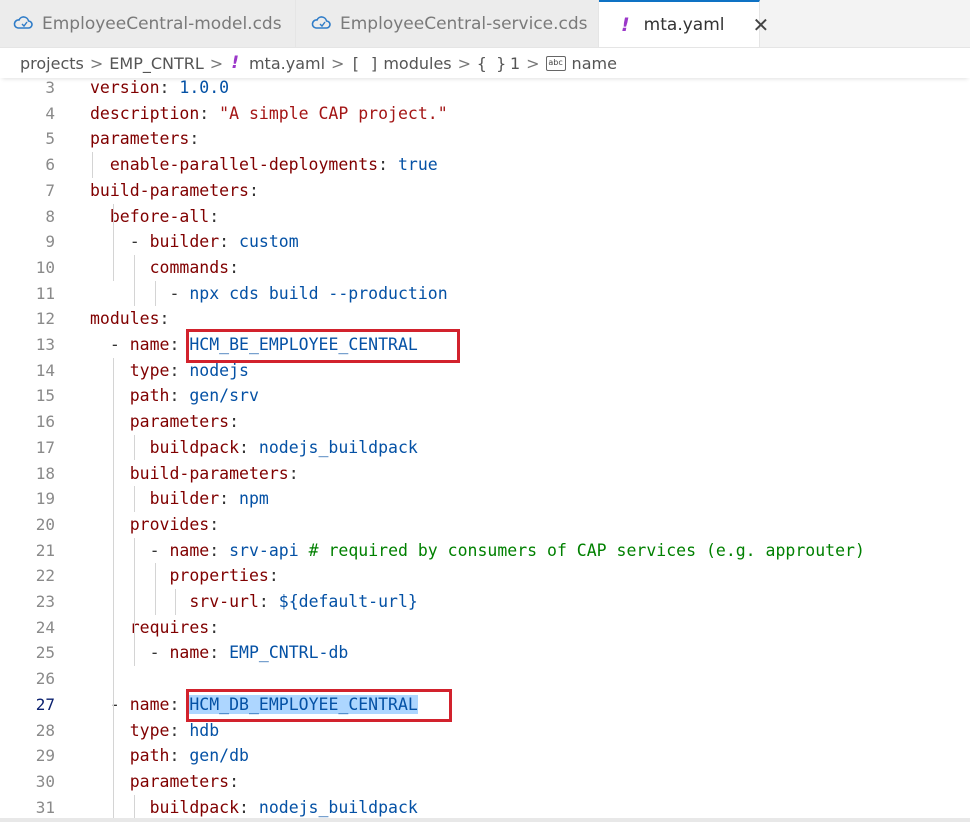 Image resolution: width=970 pixels, height=822 pixels. Describe the element at coordinates (555, 63) in the screenshot. I see `string-abc-icon: abc` at that location.